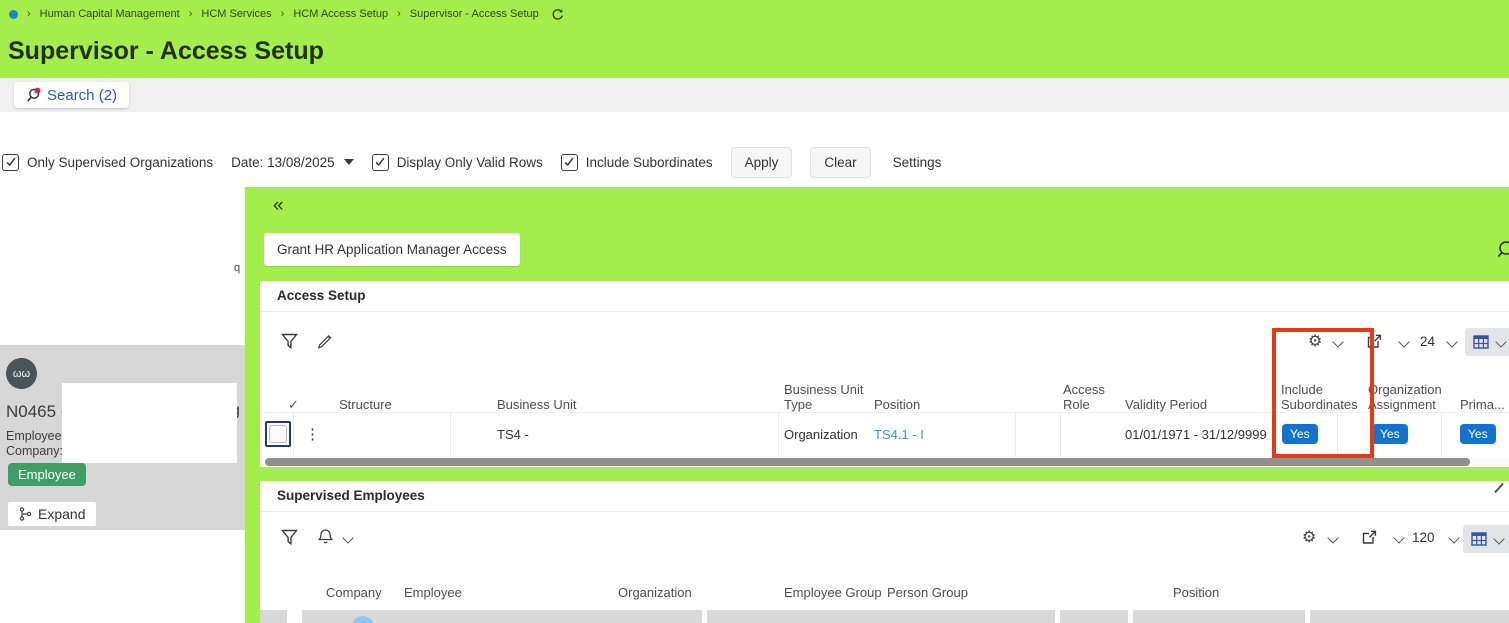  Describe the element at coordinates (927, 592) in the screenshot. I see `column-person-group: Person Group` at that location.